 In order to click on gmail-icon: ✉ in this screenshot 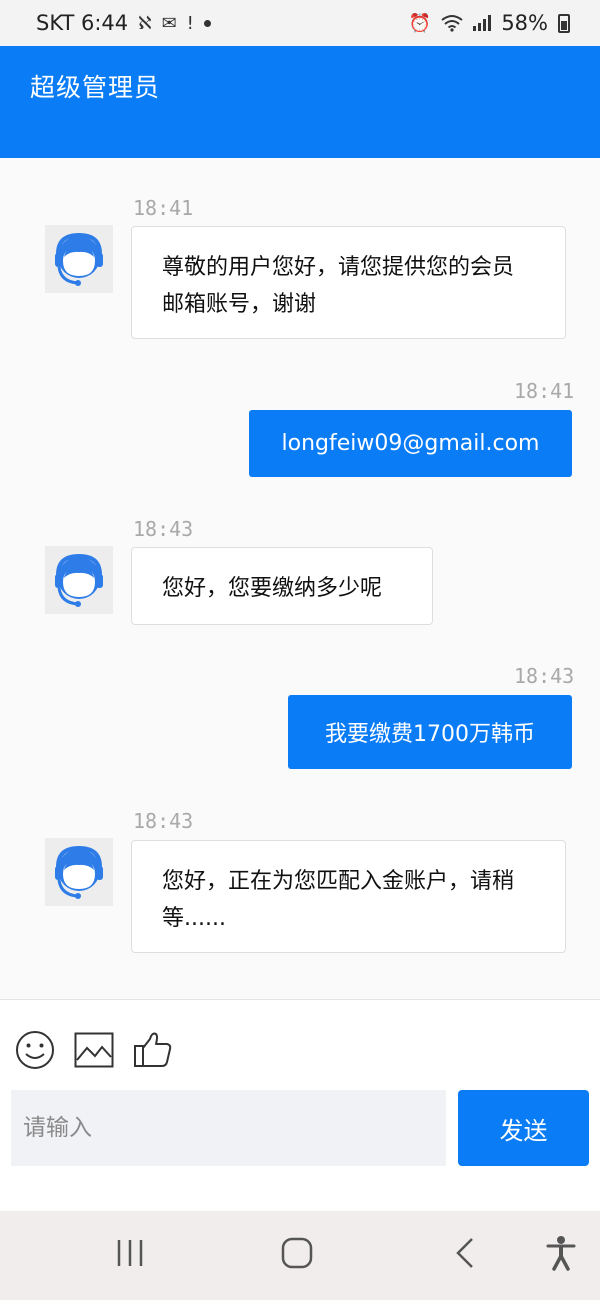, I will do `click(169, 23)`.